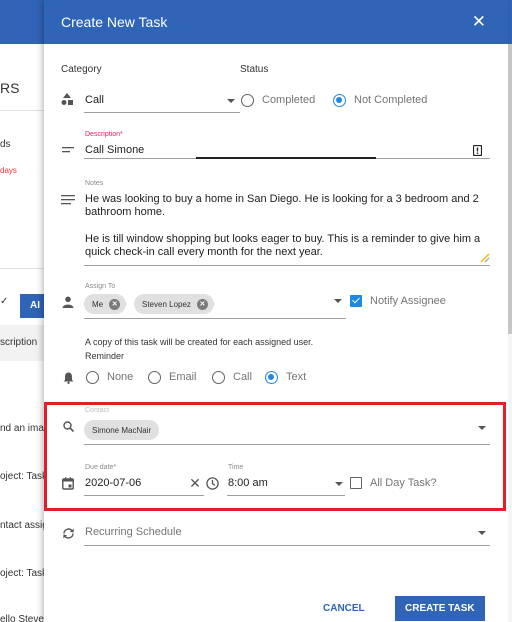  I want to click on time-input: 8:00 am, so click(248, 483).